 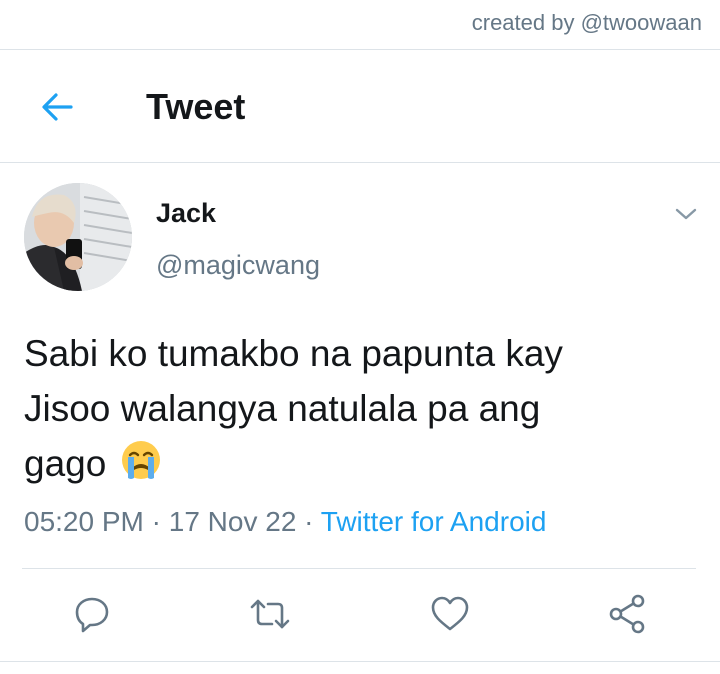 What do you see at coordinates (141, 467) in the screenshot?
I see `loudly-crying-face-icon` at bounding box center [141, 467].